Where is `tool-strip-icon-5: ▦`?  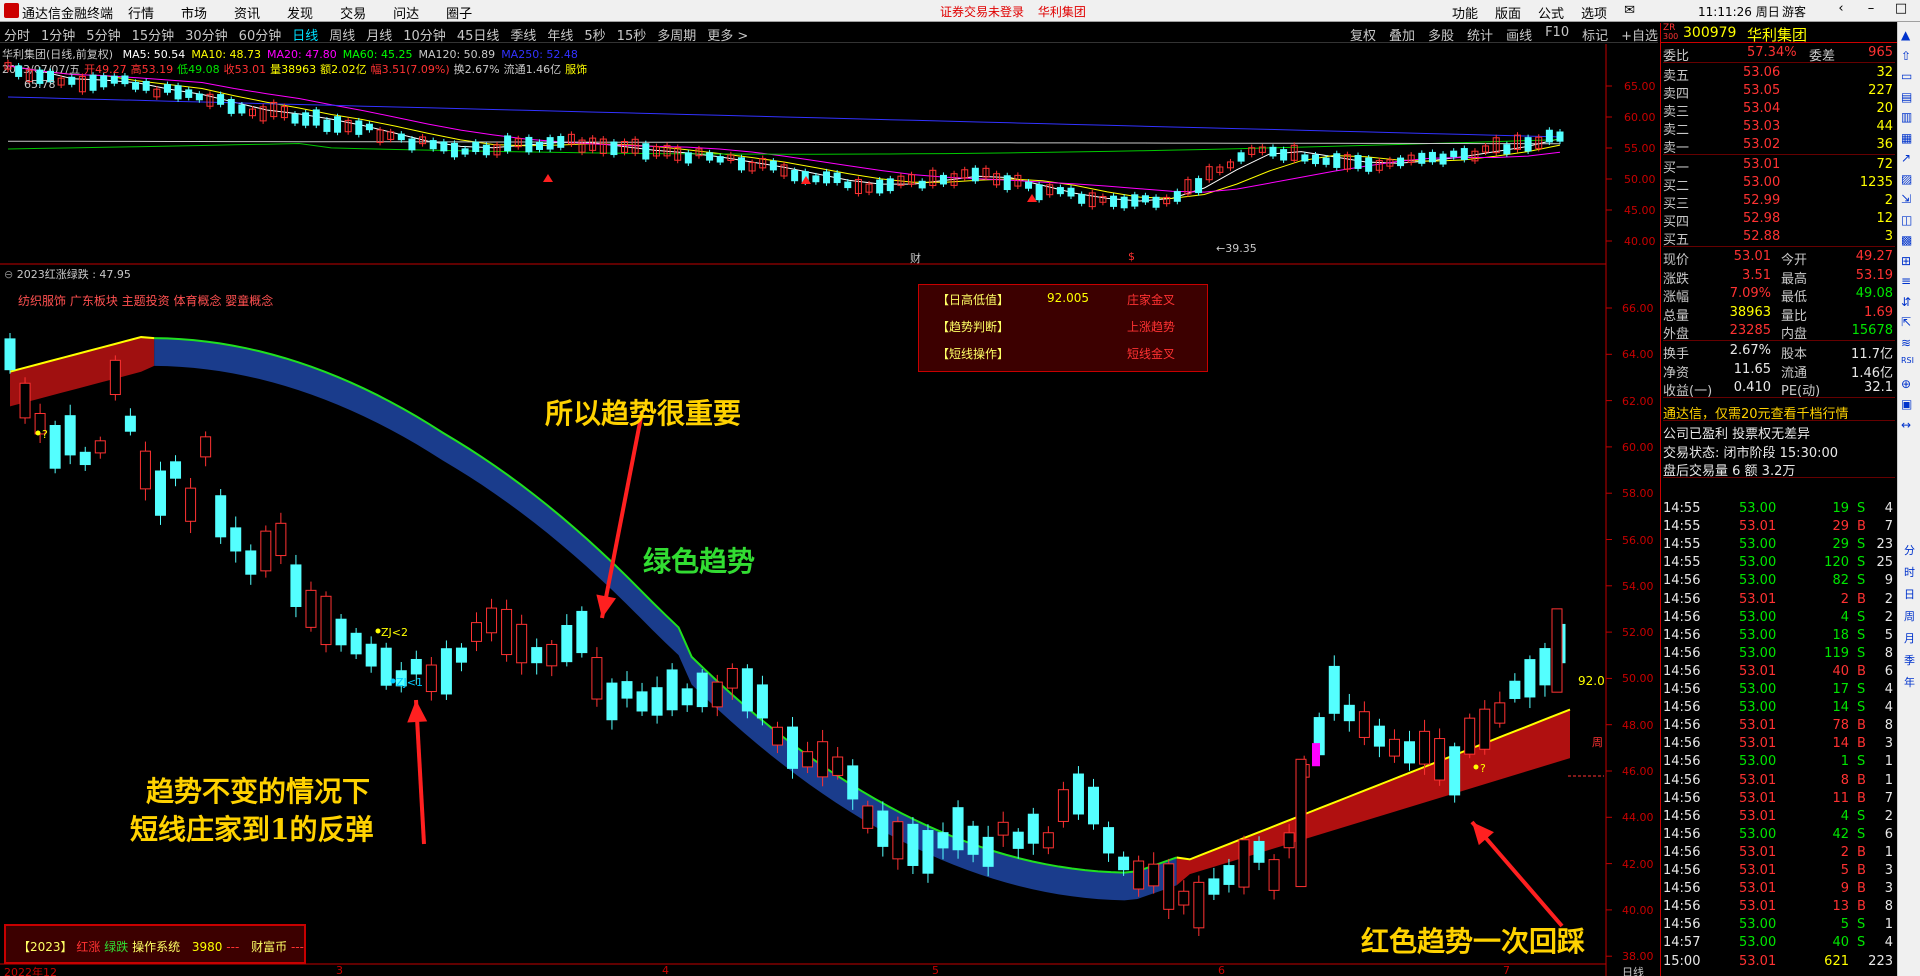
tool-strip-icon-5: ▦ is located at coordinates (1906, 138).